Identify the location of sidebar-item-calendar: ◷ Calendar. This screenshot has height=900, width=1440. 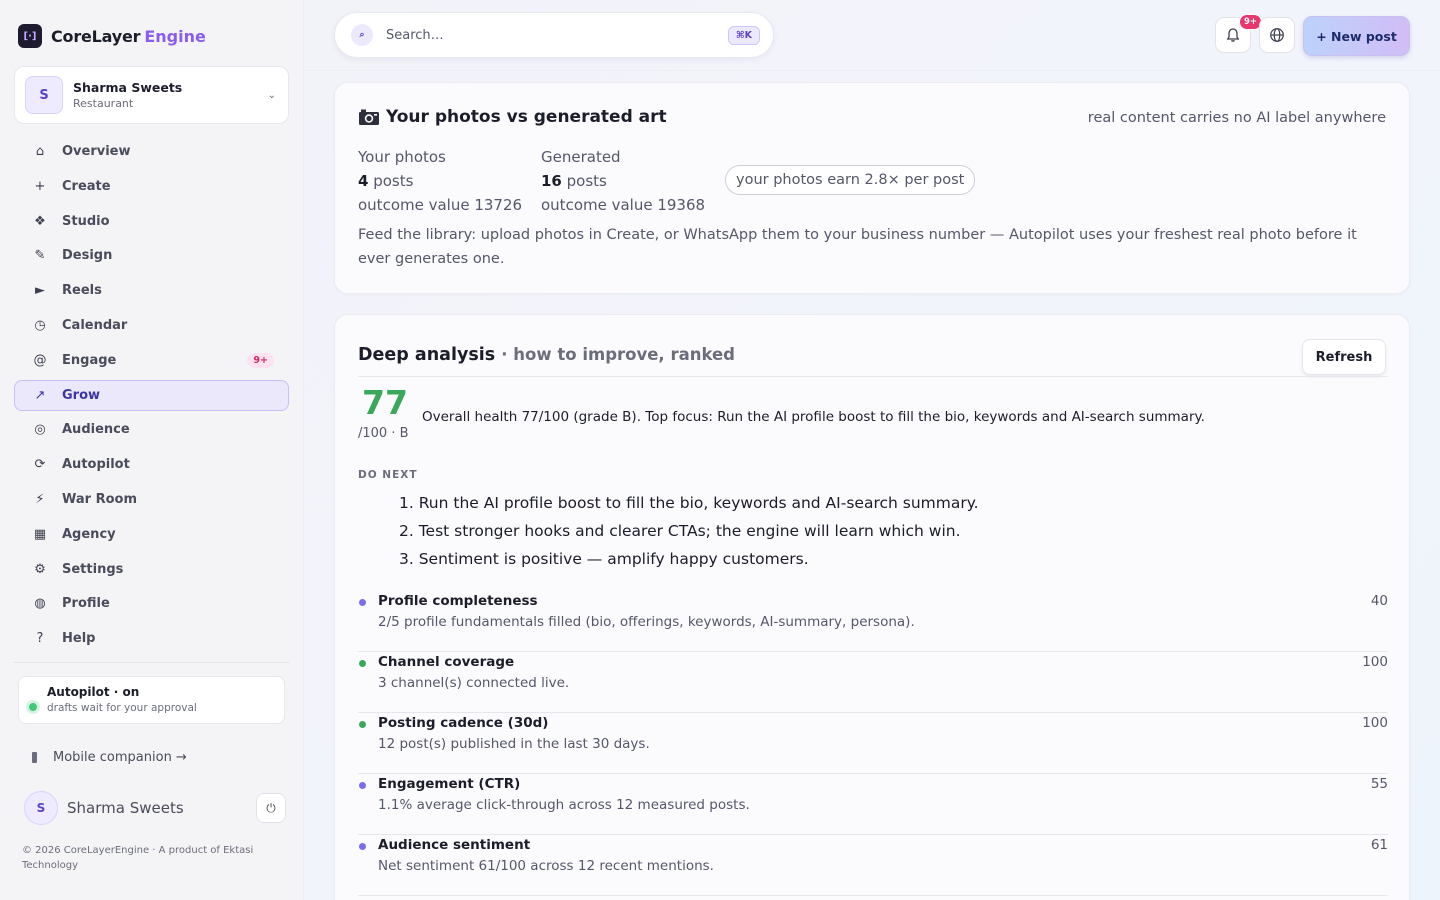
(151, 325).